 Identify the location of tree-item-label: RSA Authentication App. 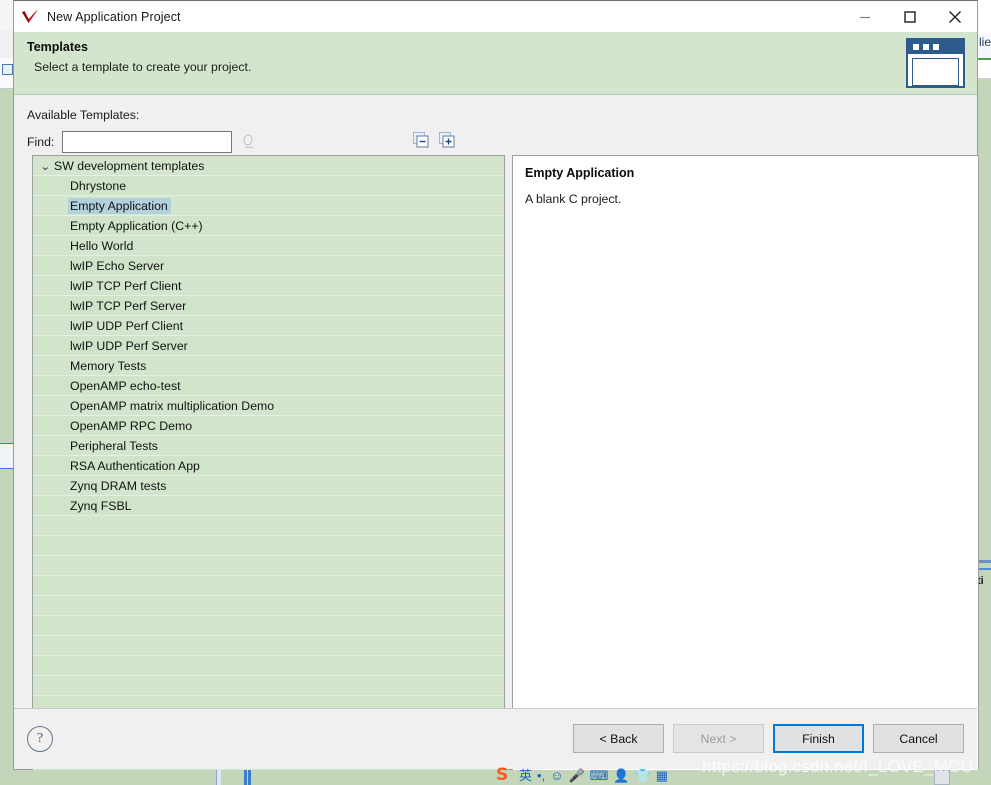
(135, 466).